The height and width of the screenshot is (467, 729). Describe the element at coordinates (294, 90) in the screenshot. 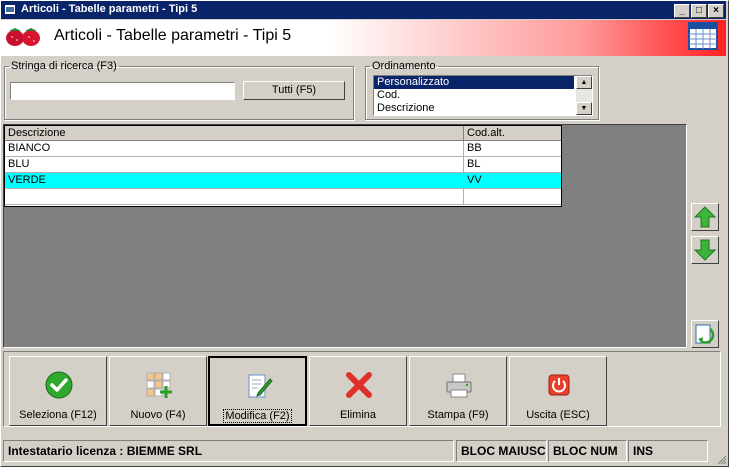

I see `all-button: Tutti (F5)` at that location.